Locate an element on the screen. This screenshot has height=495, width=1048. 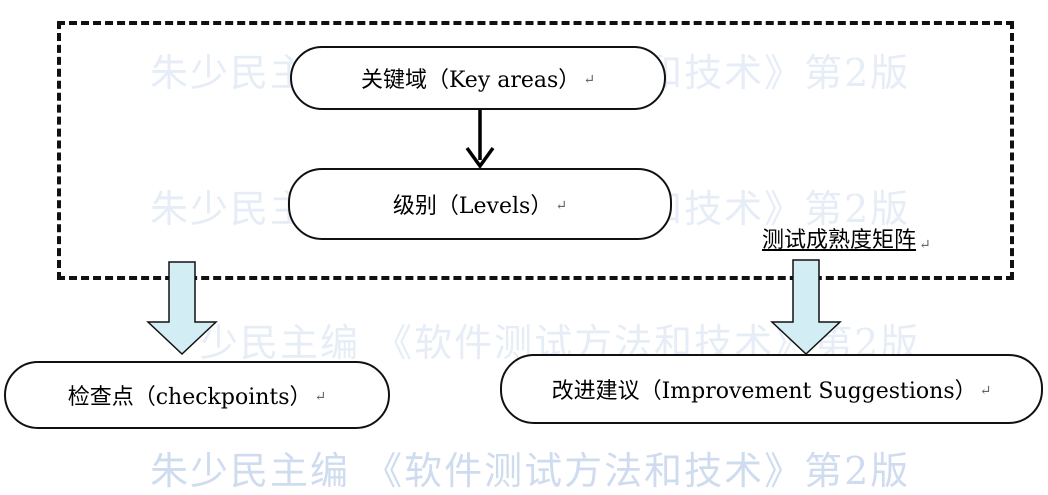
node-improvement-suggestions: 改进建议（Improvement Suggestions） ↵ is located at coordinates (771, 389).